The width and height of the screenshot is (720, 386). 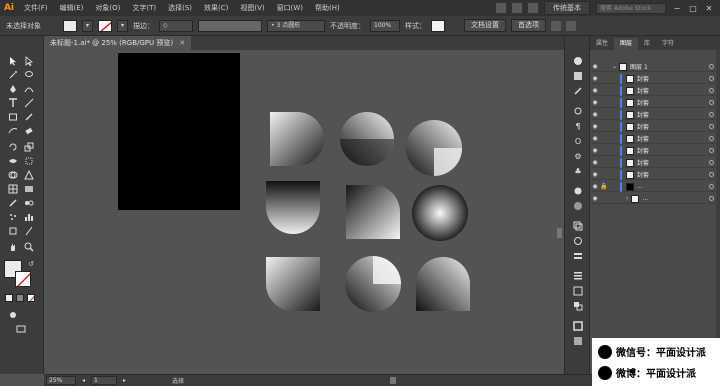 What do you see at coordinates (296, 25) in the screenshot?
I see `brush-dropdown: • 3 点圆形` at bounding box center [296, 25].